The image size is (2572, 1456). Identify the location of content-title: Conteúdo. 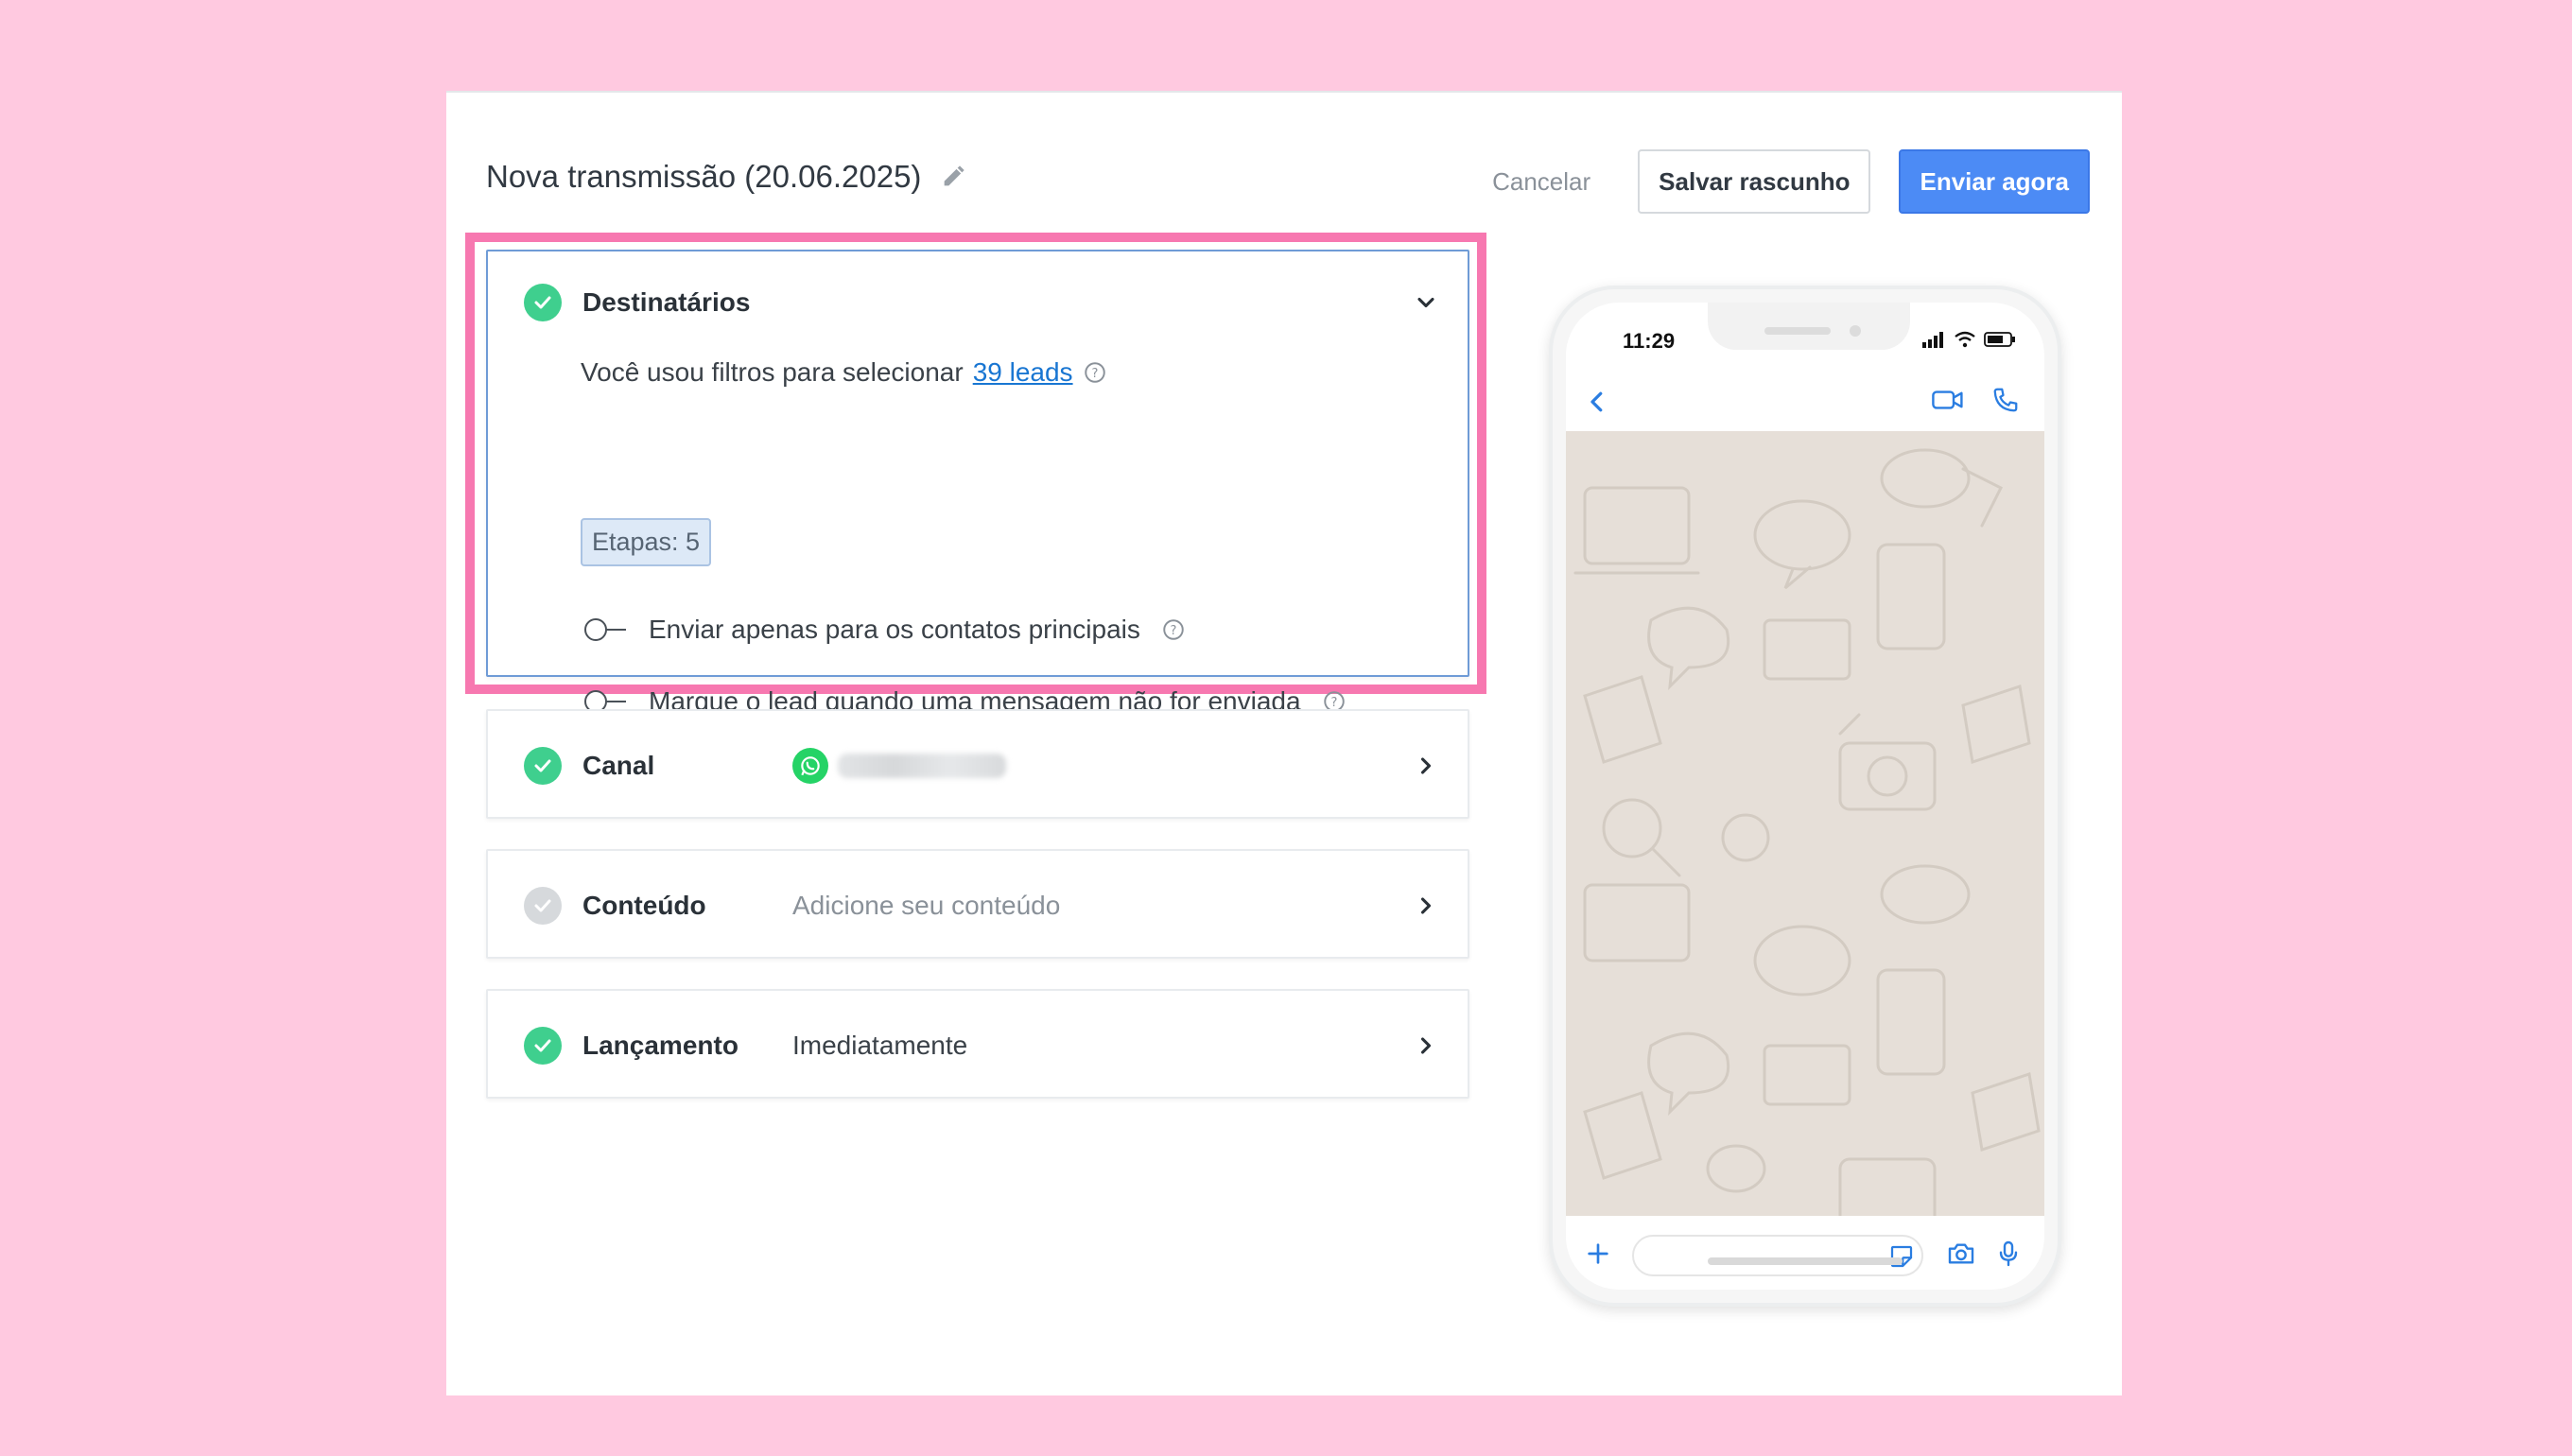
(644, 905).